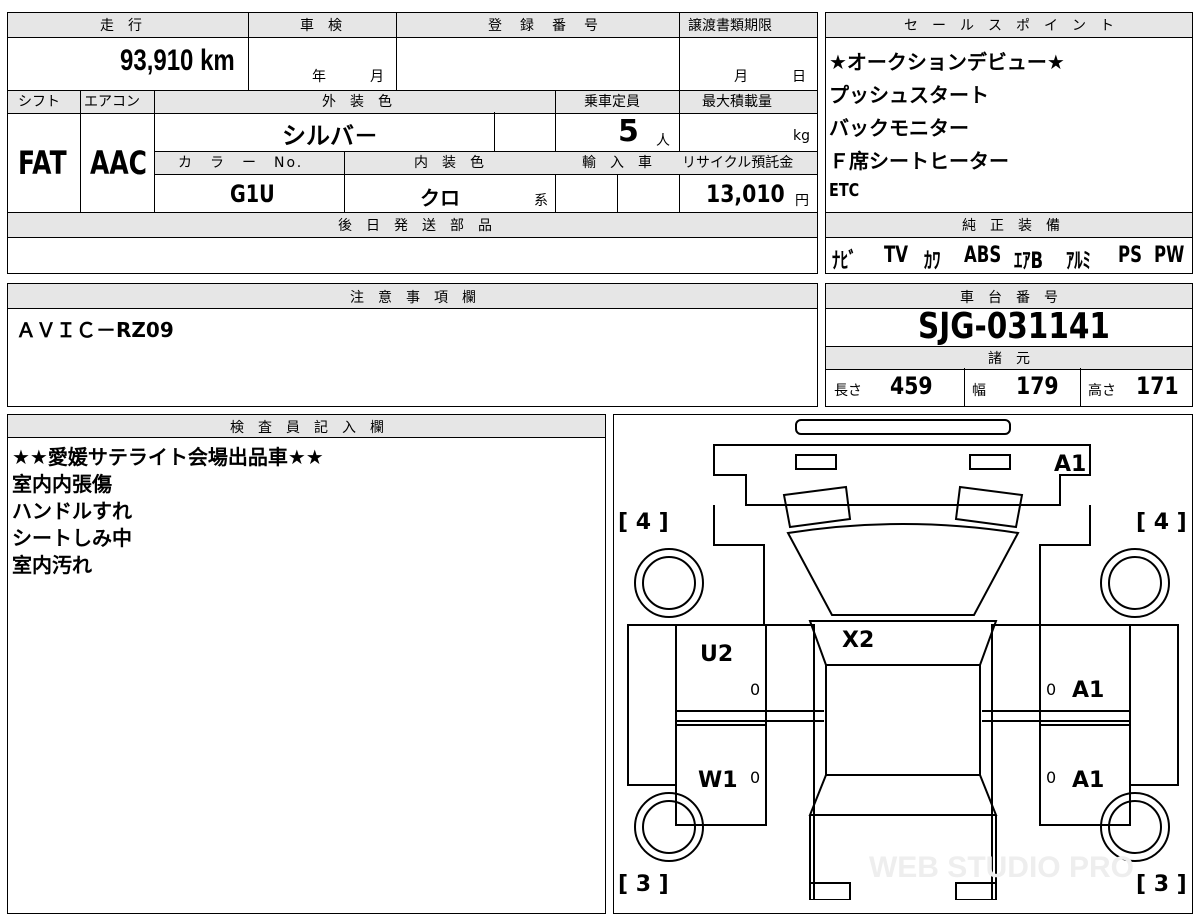 The width and height of the screenshot is (1200, 914). Describe the element at coordinates (1029, 261) in the screenshot. I see `equipment-airbag: ｴｱB` at that location.